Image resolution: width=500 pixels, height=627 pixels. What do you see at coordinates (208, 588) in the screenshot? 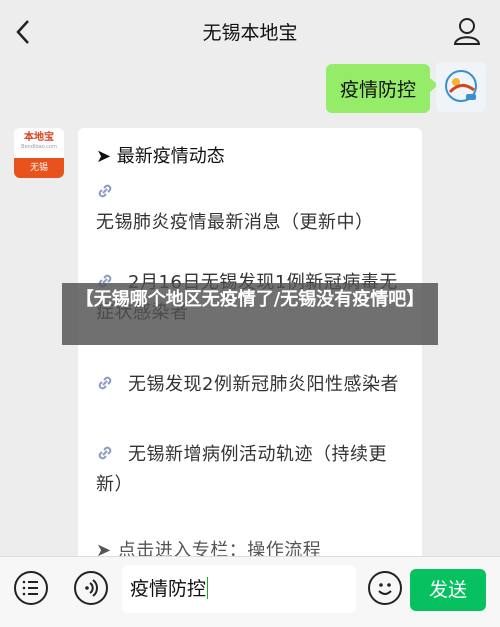
I see `text-caret` at bounding box center [208, 588].